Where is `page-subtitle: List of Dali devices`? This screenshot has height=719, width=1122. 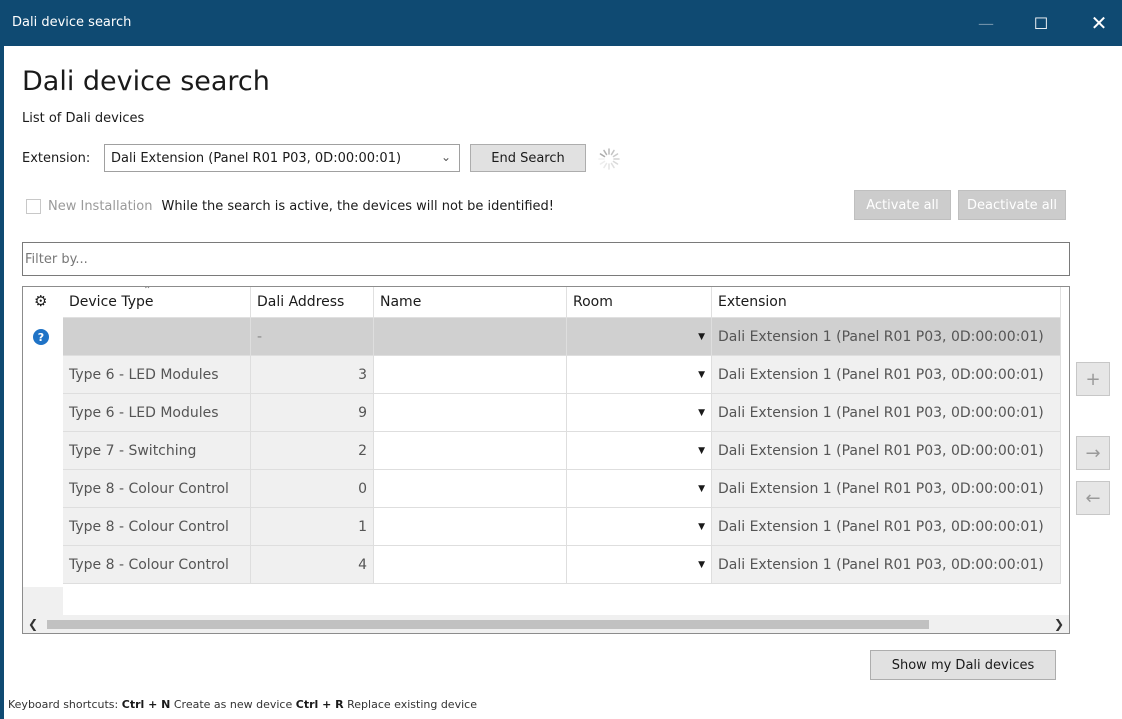
page-subtitle: List of Dali devices is located at coordinates (83, 118).